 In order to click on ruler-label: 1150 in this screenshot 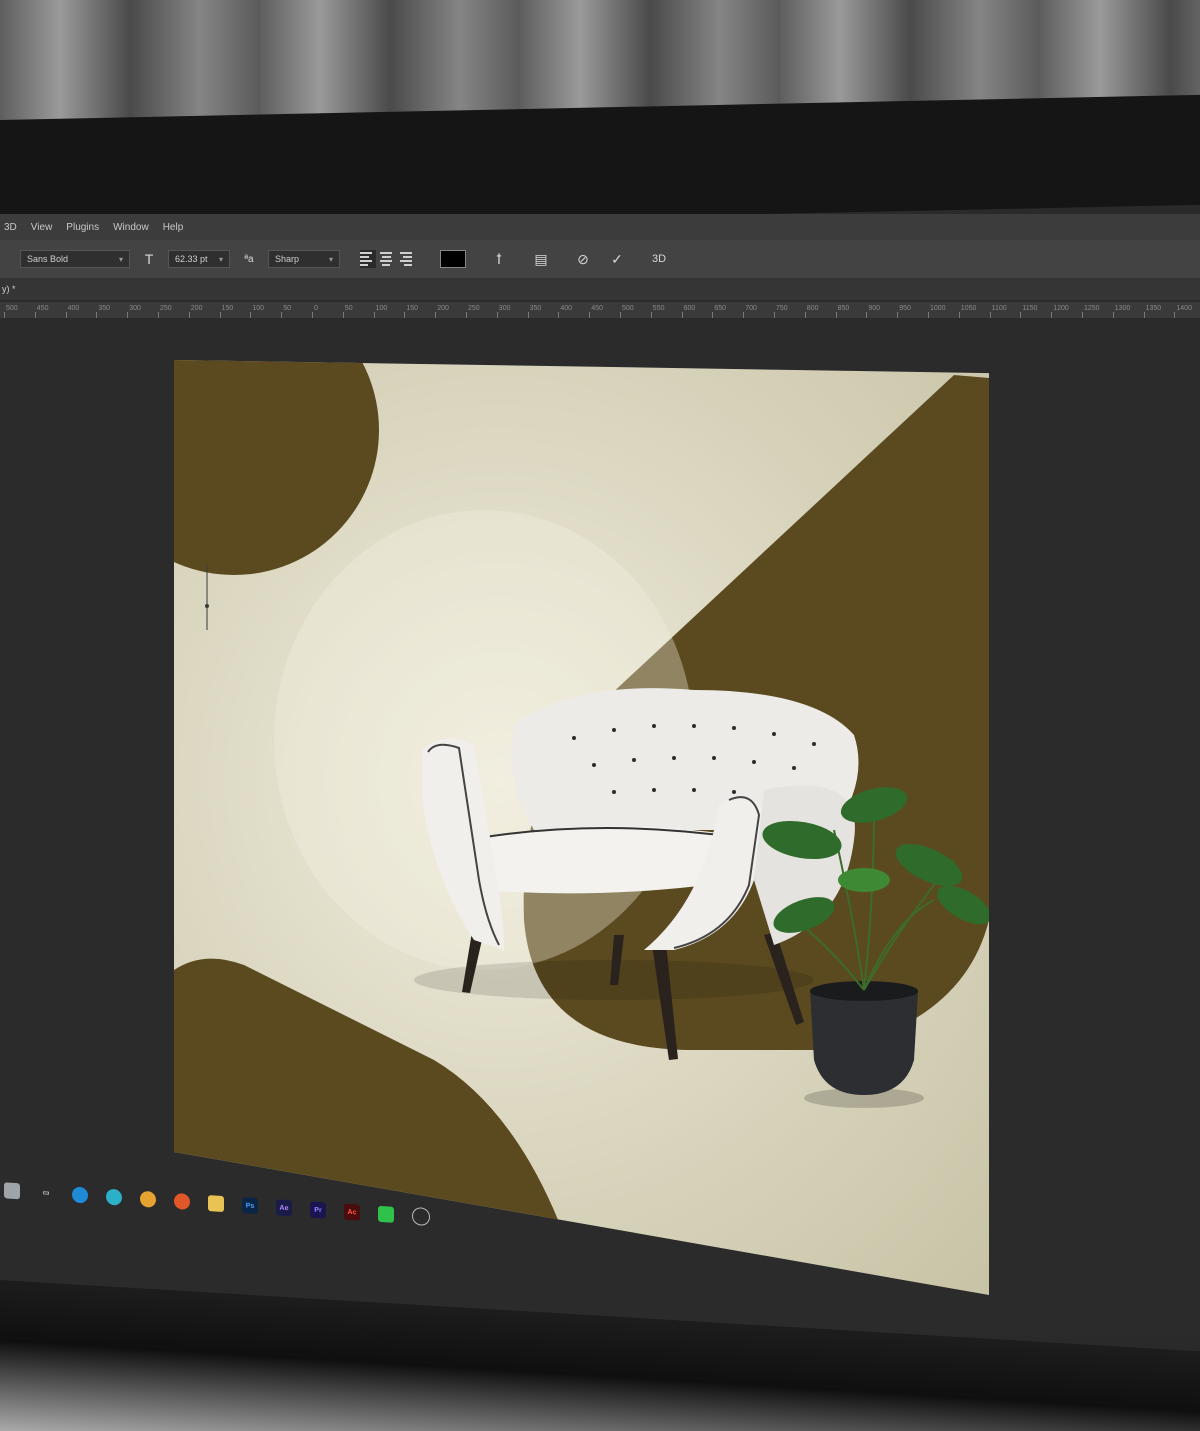, I will do `click(1030, 308)`.